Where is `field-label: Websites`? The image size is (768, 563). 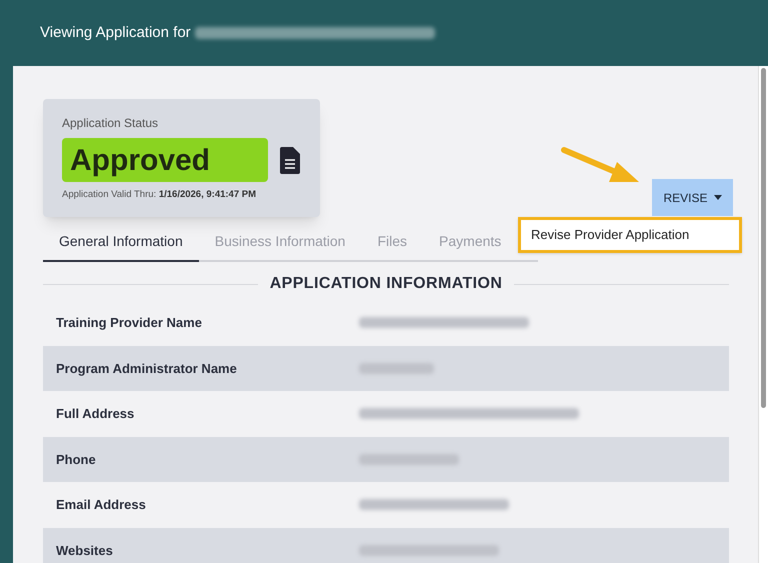
field-label: Websites is located at coordinates (84, 551).